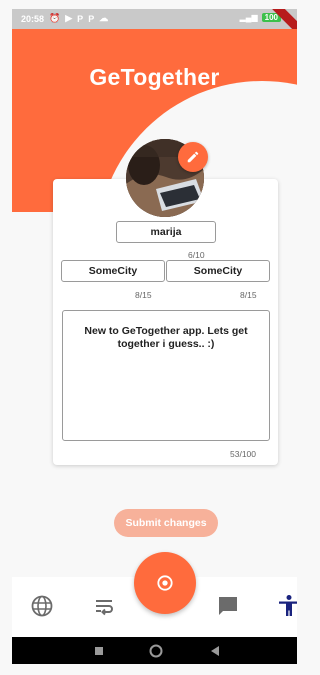 The image size is (320, 675). I want to click on city-two-counter: 8/15, so click(248, 295).